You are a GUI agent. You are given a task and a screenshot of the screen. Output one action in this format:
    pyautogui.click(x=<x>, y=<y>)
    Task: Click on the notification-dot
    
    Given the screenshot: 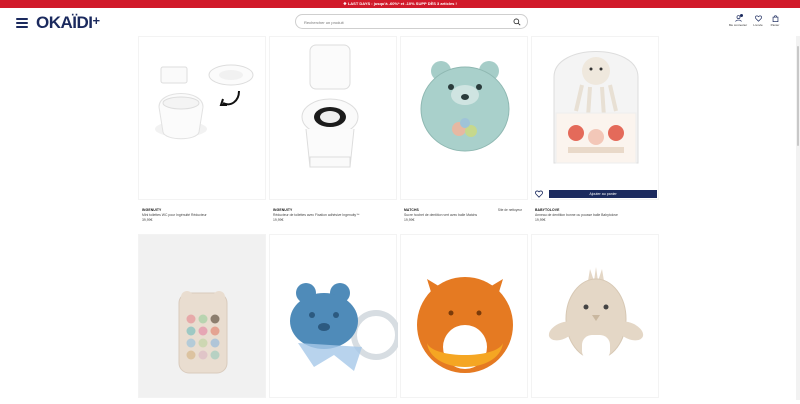 What is the action you would take?
    pyautogui.click(x=741, y=15)
    